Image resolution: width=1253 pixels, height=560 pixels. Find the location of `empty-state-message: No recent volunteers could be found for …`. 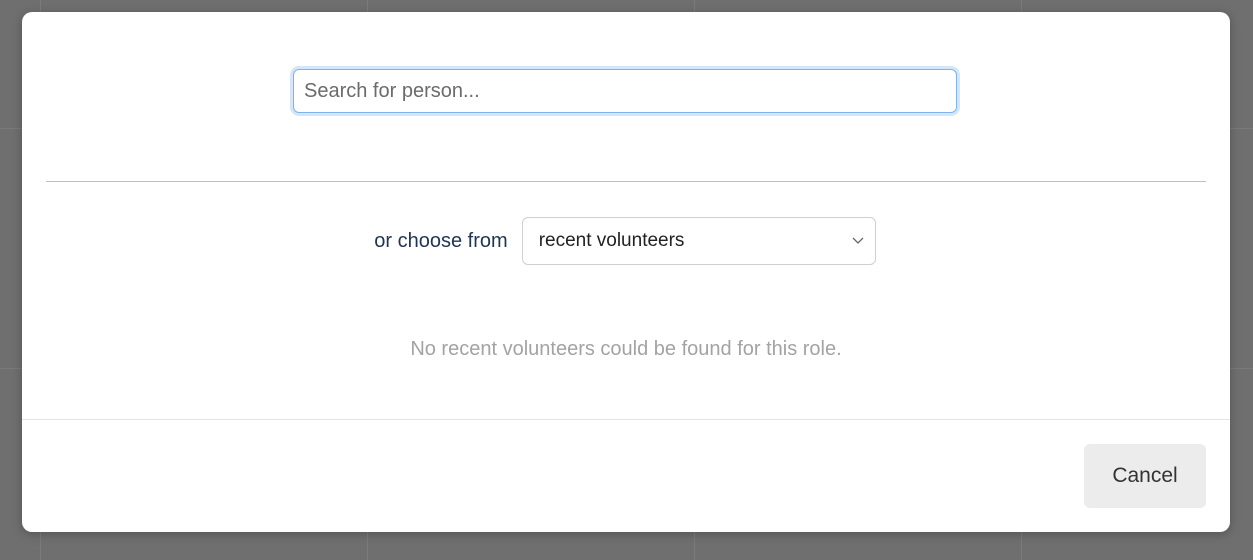

empty-state-message: No recent volunteers could be found for … is located at coordinates (626, 349).